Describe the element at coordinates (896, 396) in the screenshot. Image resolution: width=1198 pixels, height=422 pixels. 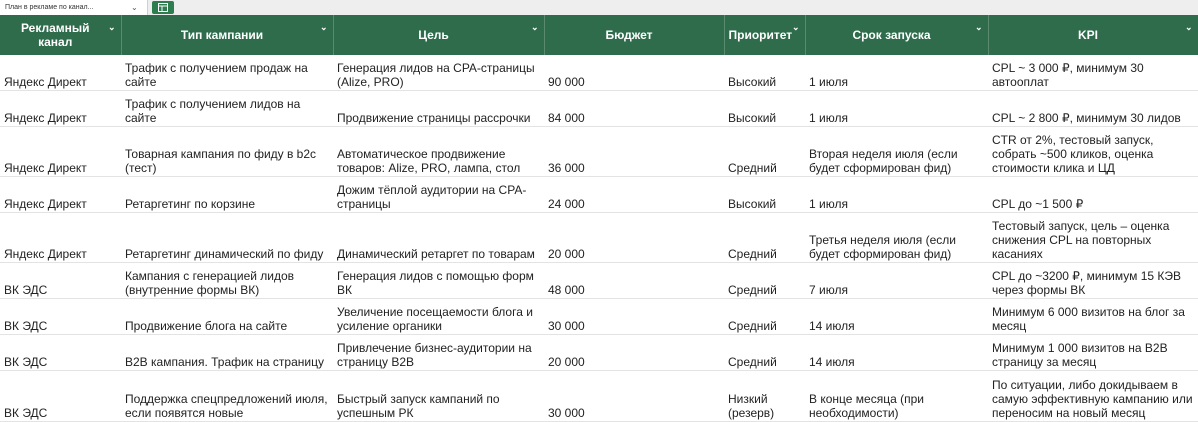
I see `cell-launch: В конце месяца (при необходимости)` at that location.